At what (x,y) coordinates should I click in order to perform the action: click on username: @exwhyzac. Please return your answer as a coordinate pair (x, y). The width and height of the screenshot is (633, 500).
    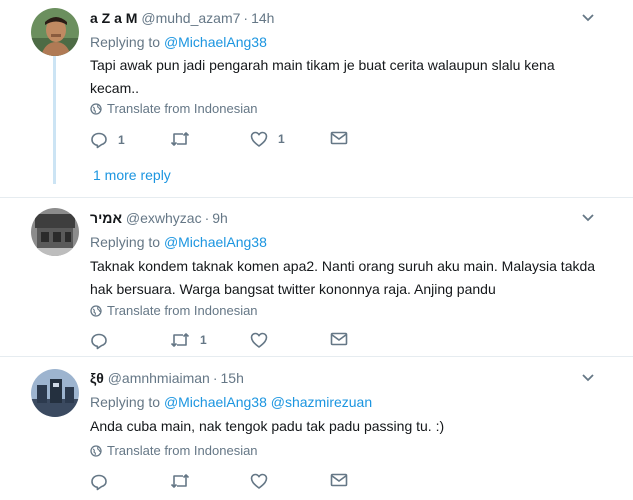
    Looking at the image, I should click on (164, 218).